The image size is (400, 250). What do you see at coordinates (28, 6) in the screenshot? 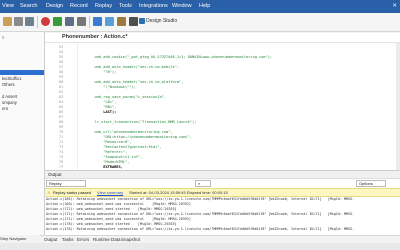
I see `menu-search: Search` at bounding box center [28, 6].